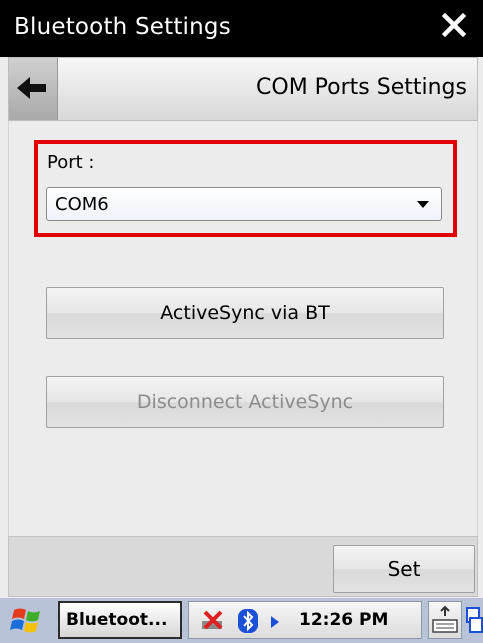  I want to click on window-switch-icon, so click(474, 621).